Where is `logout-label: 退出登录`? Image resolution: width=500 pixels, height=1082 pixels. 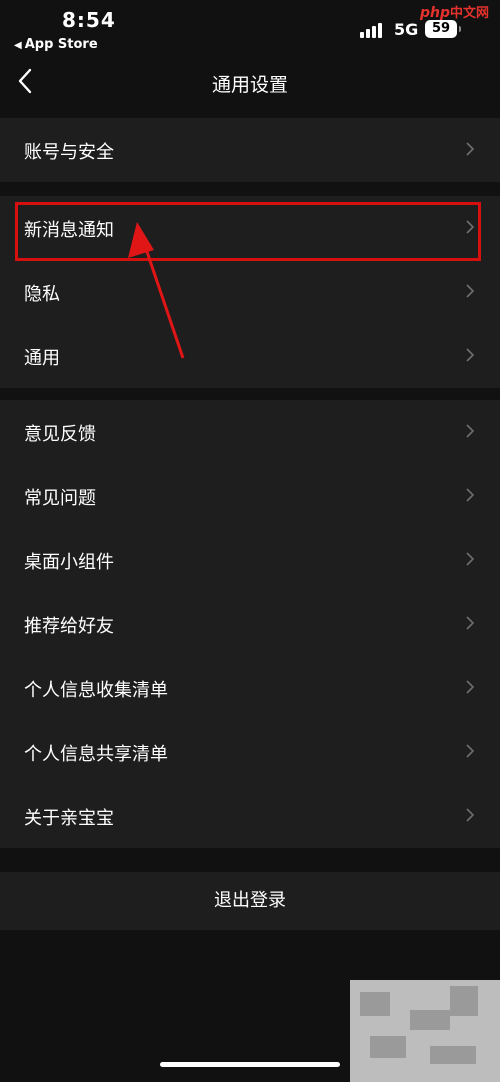
logout-label: 退出登录 is located at coordinates (250, 900).